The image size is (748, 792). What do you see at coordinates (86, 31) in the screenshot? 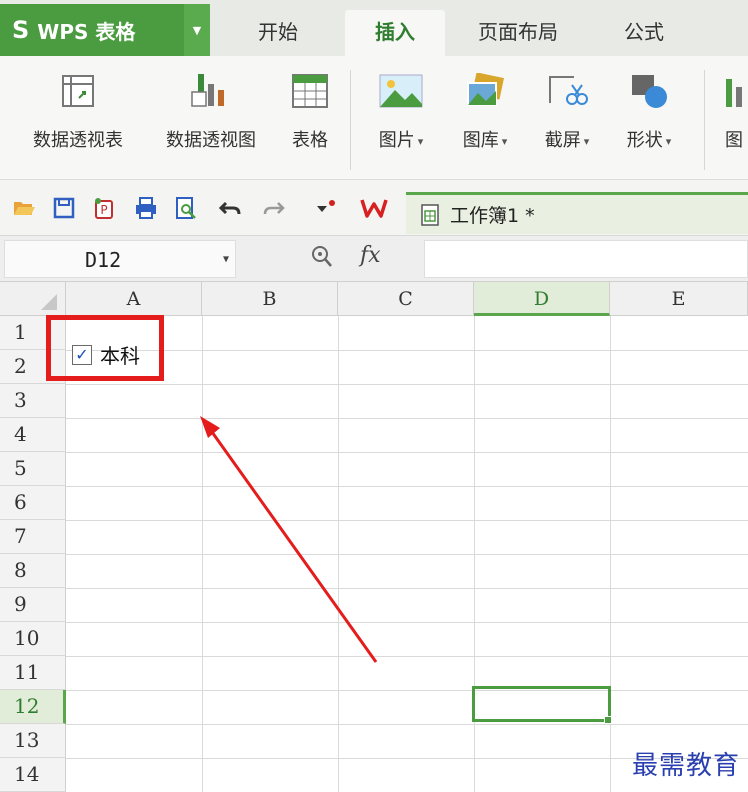
I see `app-name: WPS 表格` at bounding box center [86, 31].